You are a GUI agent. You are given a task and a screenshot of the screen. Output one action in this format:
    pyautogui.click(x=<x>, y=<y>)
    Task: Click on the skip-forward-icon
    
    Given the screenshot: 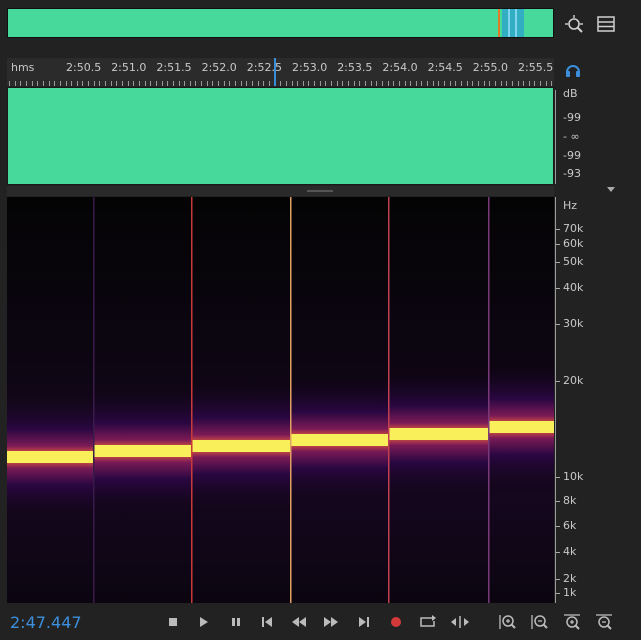 What is the action you would take?
    pyautogui.click(x=364, y=622)
    